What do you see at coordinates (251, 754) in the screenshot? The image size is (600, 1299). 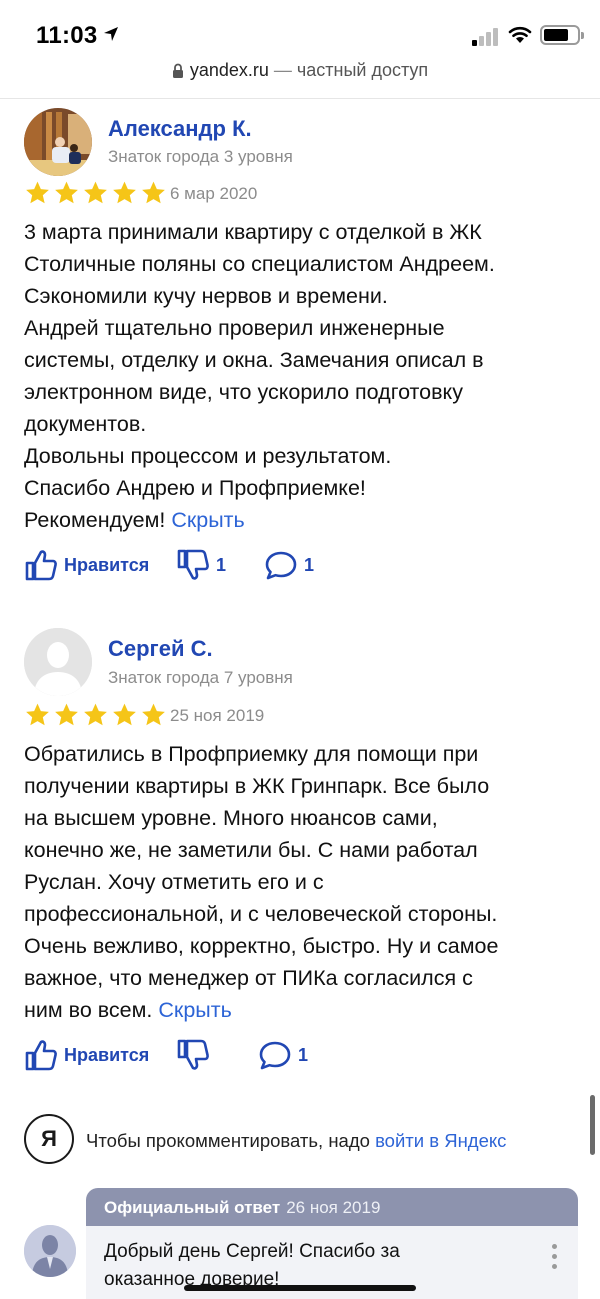 I see `review-text-line: Обратились в Профприемку для помощи при` at bounding box center [251, 754].